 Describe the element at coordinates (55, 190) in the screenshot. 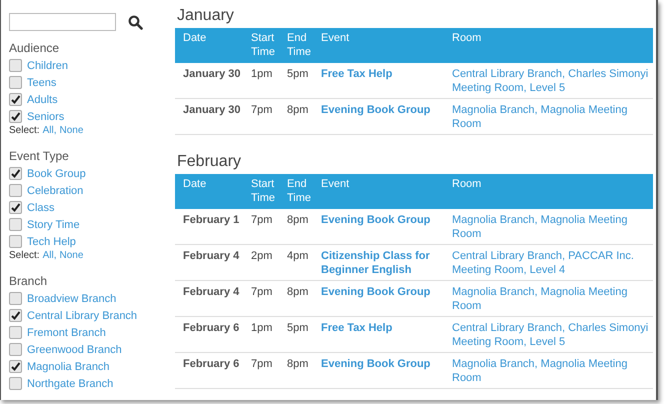

I see `filter-option: Celebration` at that location.